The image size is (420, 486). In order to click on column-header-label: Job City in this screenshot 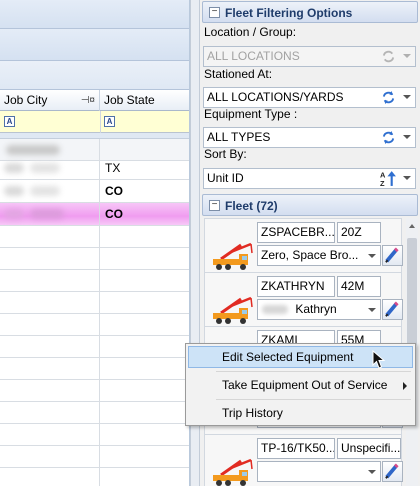, I will do `click(26, 100)`.